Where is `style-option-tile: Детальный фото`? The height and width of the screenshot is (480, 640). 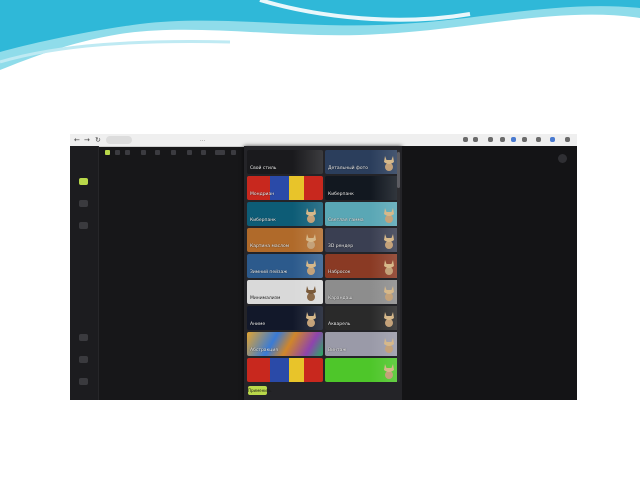 style-option-tile: Детальный фото is located at coordinates (361, 162).